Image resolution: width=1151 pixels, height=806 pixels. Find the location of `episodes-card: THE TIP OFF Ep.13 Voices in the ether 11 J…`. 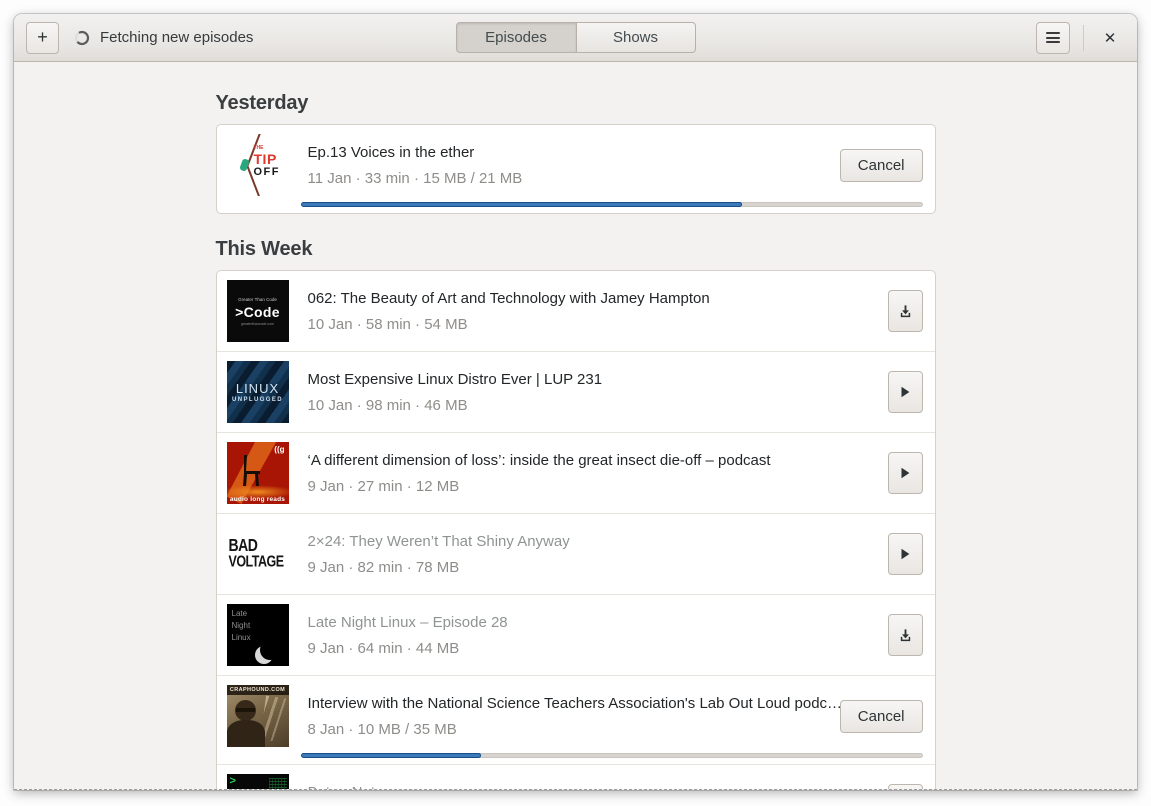

episodes-card: THE TIP OFF Ep.13 Voices in the ether 11 J… is located at coordinates (575, 169).